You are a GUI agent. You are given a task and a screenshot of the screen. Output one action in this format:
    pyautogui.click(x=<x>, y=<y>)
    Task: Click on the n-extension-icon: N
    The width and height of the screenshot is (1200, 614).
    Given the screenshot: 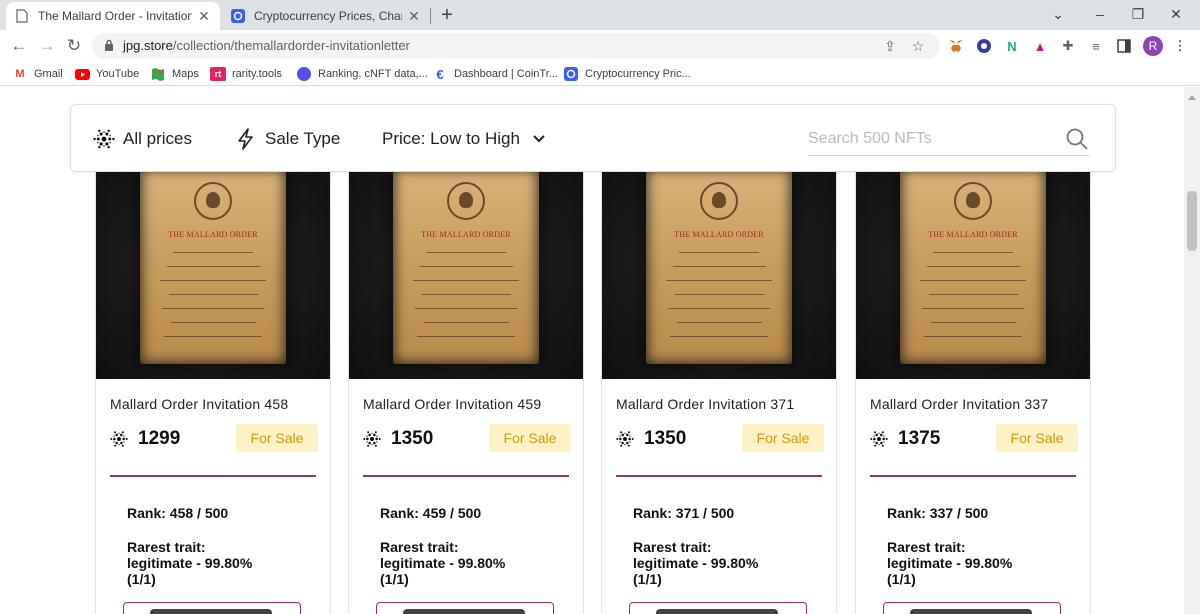 What is the action you would take?
    pyautogui.click(x=1012, y=46)
    